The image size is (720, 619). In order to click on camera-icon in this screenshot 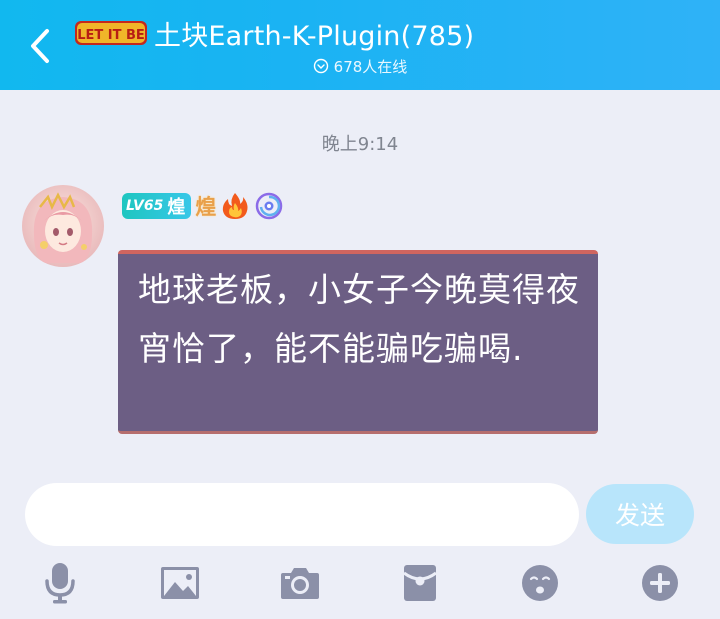, I will do `click(300, 583)`.